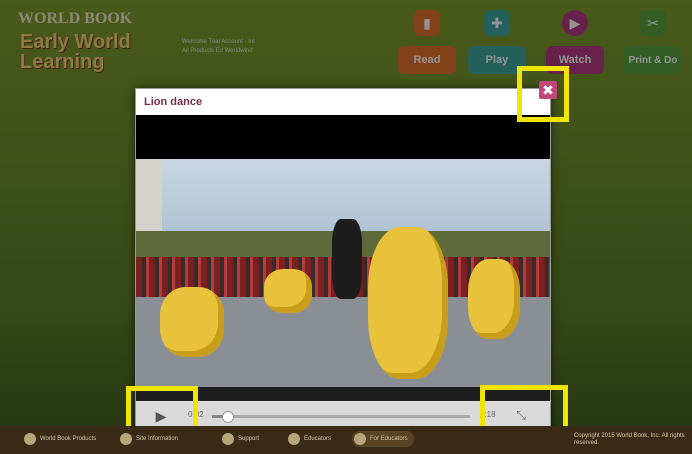 Image resolution: width=692 pixels, height=454 pixels. What do you see at coordinates (149, 439) in the screenshot?
I see `footer-item-site-info: Site Information` at bounding box center [149, 439].